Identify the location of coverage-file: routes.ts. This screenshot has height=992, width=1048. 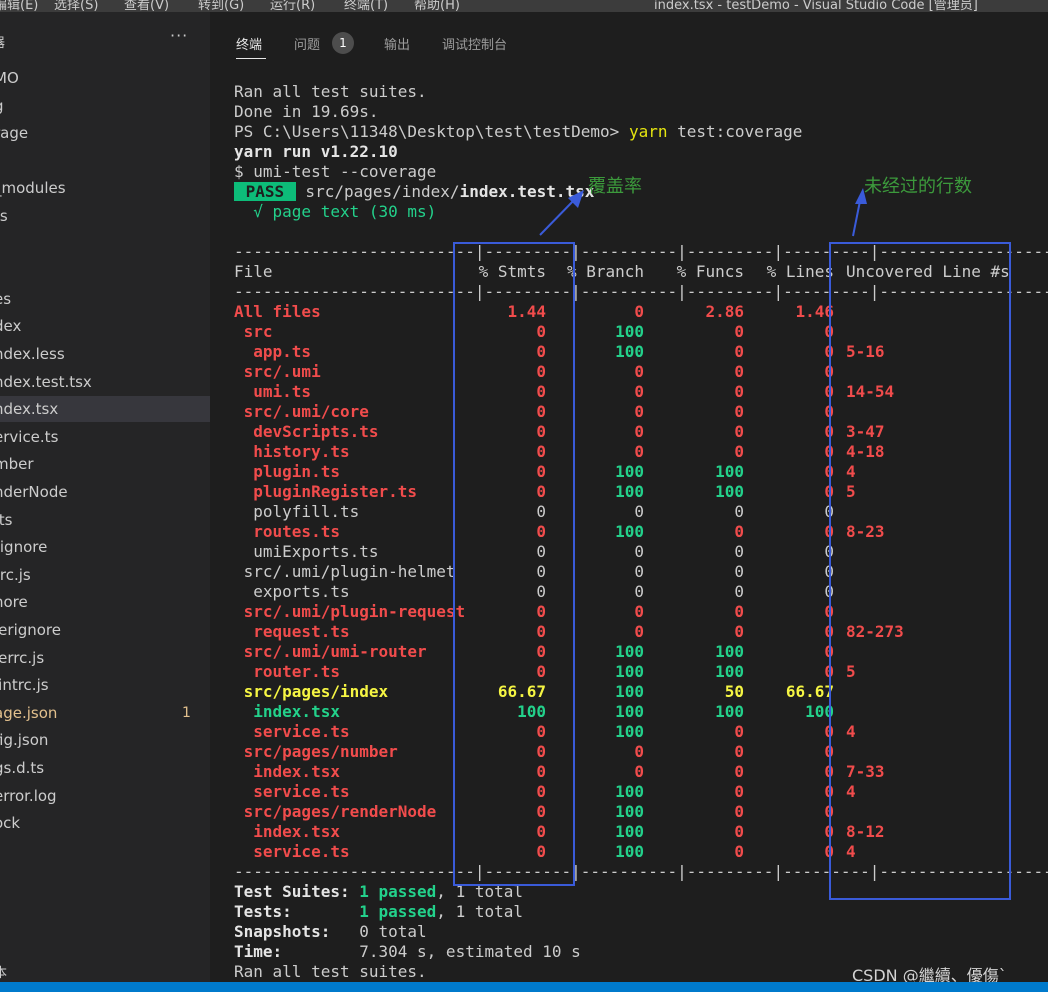
(287, 531).